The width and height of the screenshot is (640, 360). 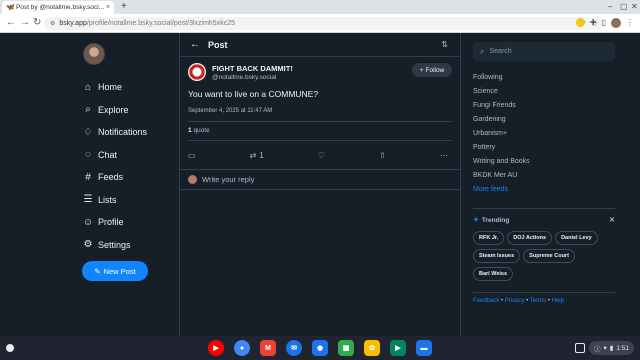 What do you see at coordinates (398, 348) in the screenshot?
I see `play-store-icon: ▶` at bounding box center [398, 348].